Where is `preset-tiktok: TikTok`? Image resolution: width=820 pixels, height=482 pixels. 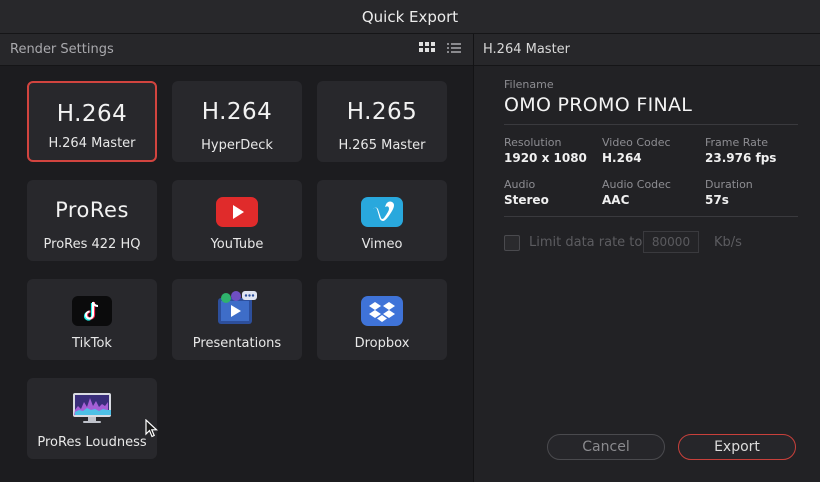 preset-tiktok: TikTok is located at coordinates (92, 319).